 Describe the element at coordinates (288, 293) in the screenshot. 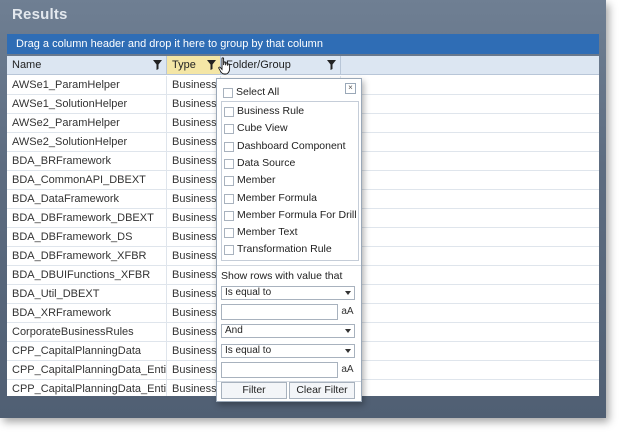

I see `operator-dropdown-1: Is equal to` at that location.